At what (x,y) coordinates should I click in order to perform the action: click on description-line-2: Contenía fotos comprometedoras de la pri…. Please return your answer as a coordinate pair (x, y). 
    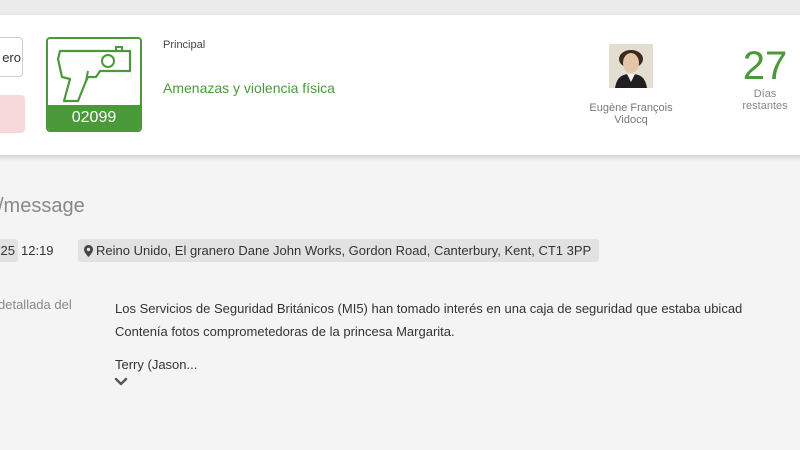
    Looking at the image, I should click on (285, 331).